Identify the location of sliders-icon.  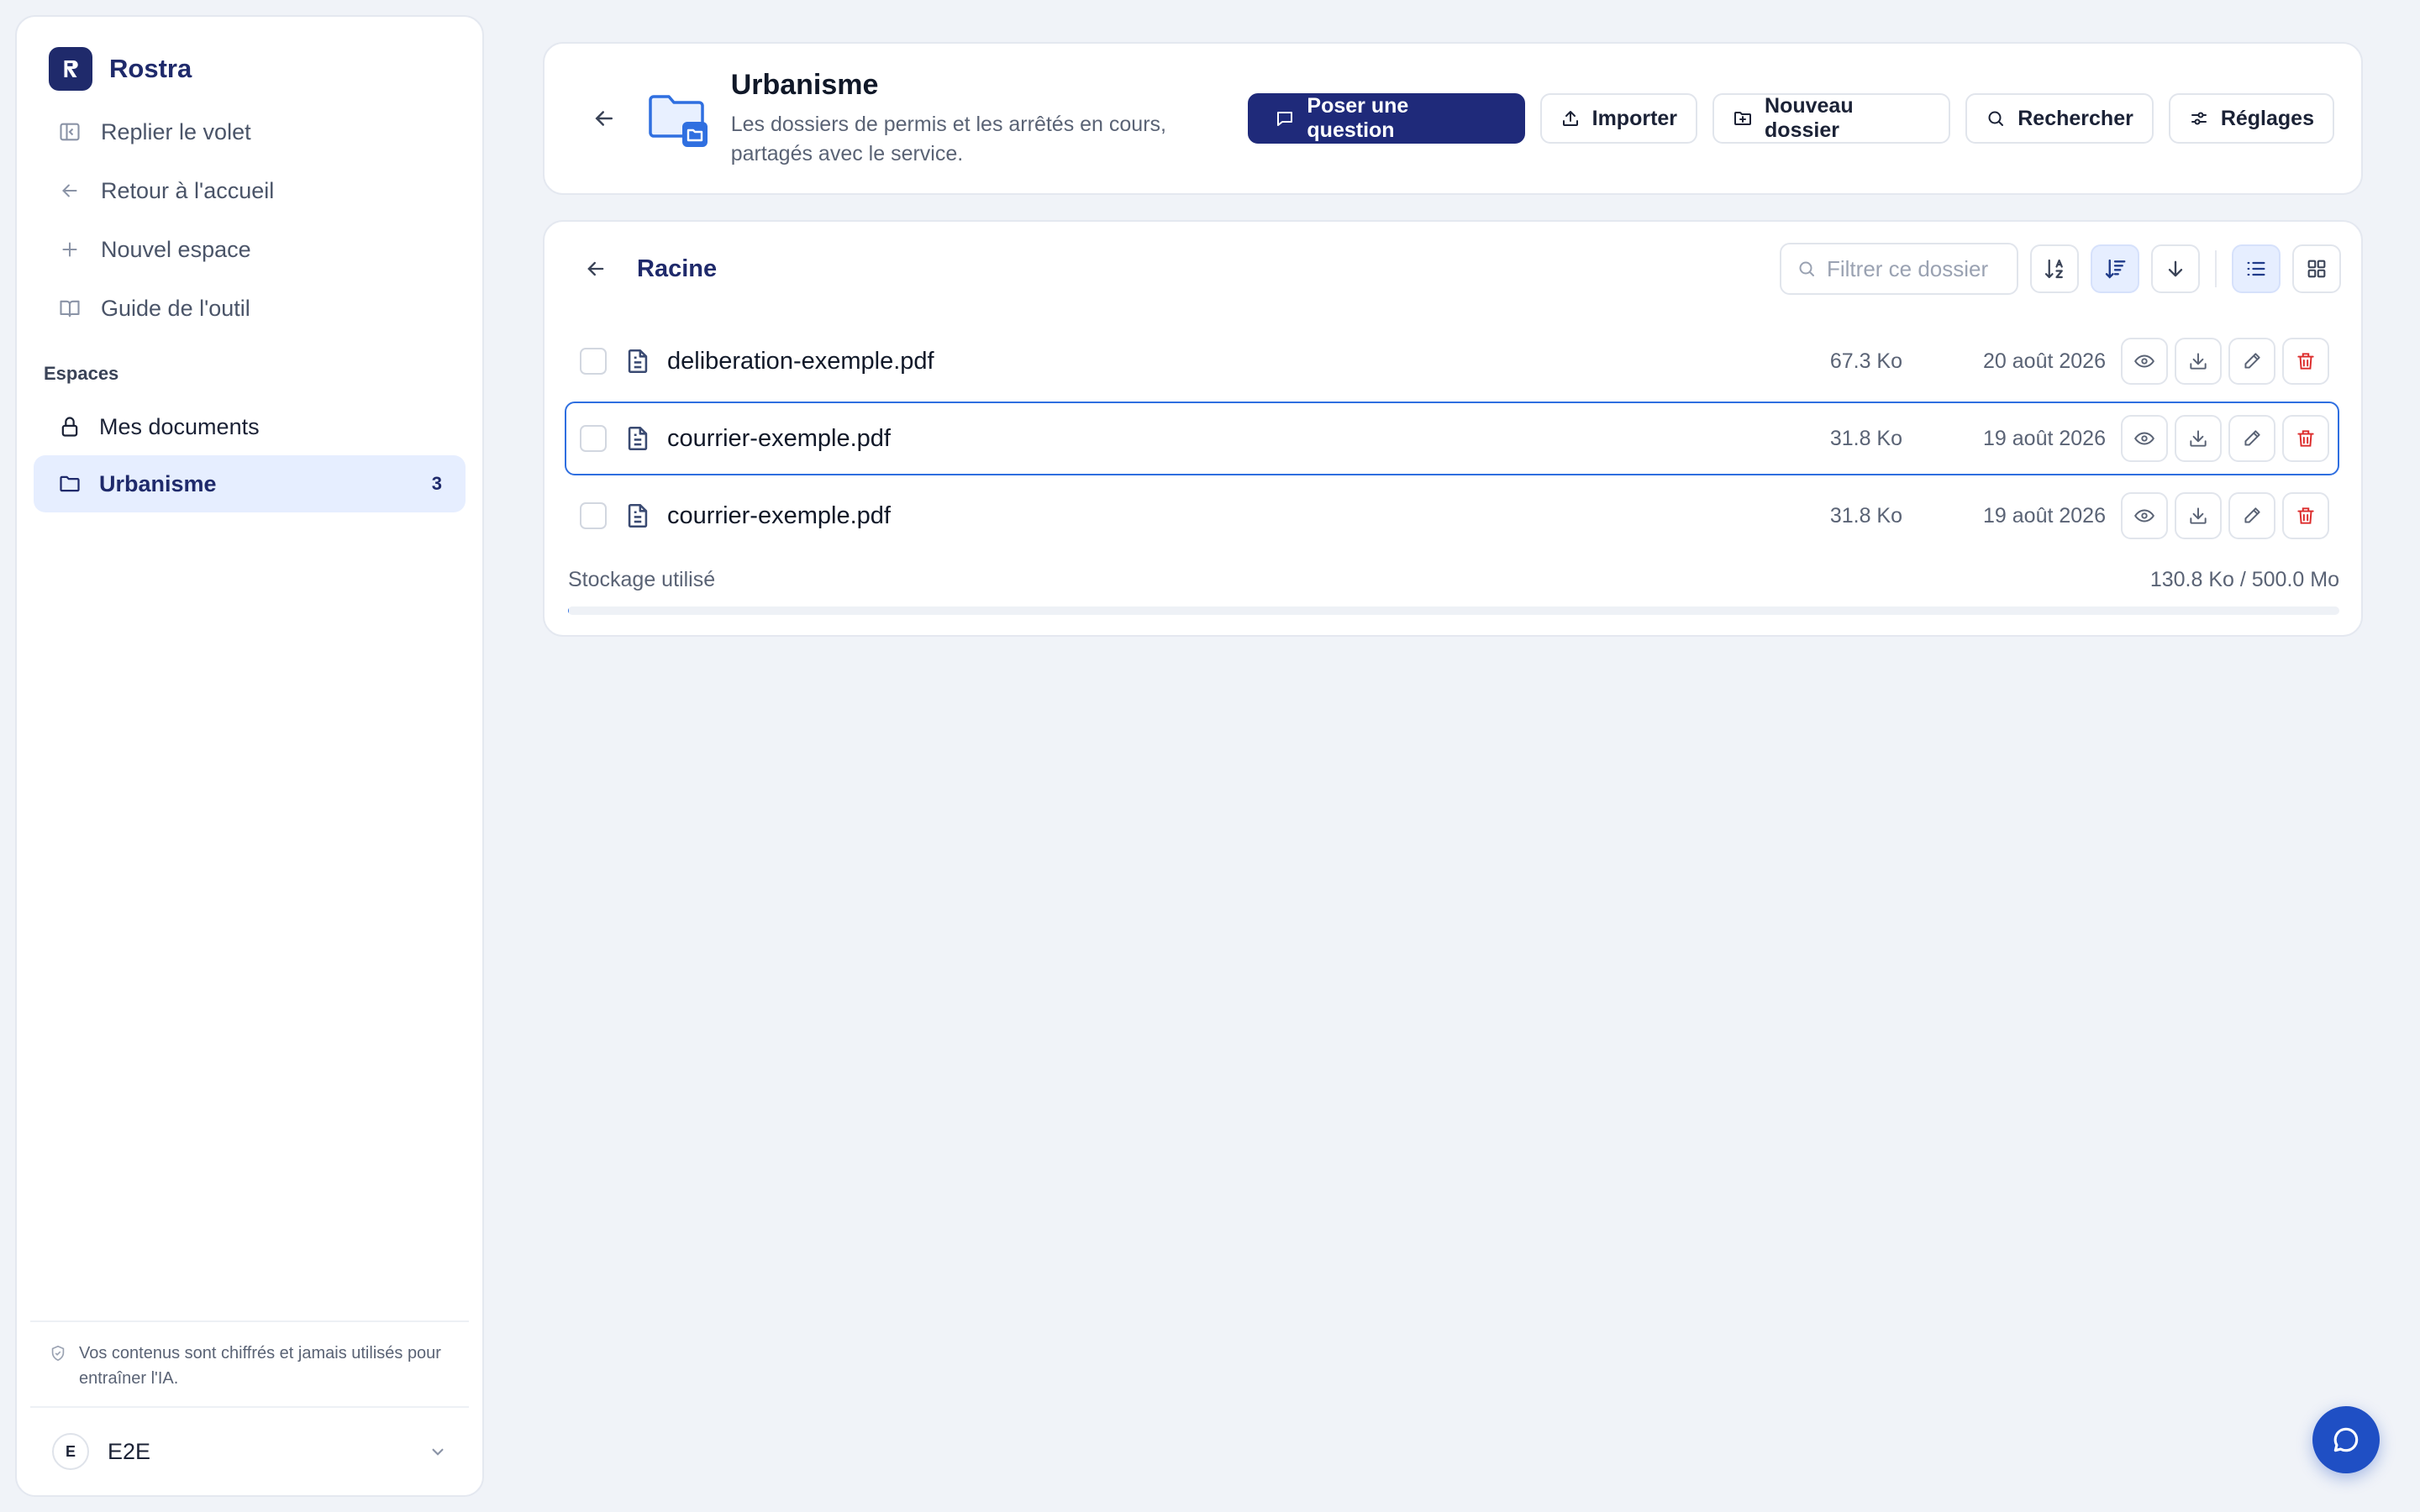
(2199, 118).